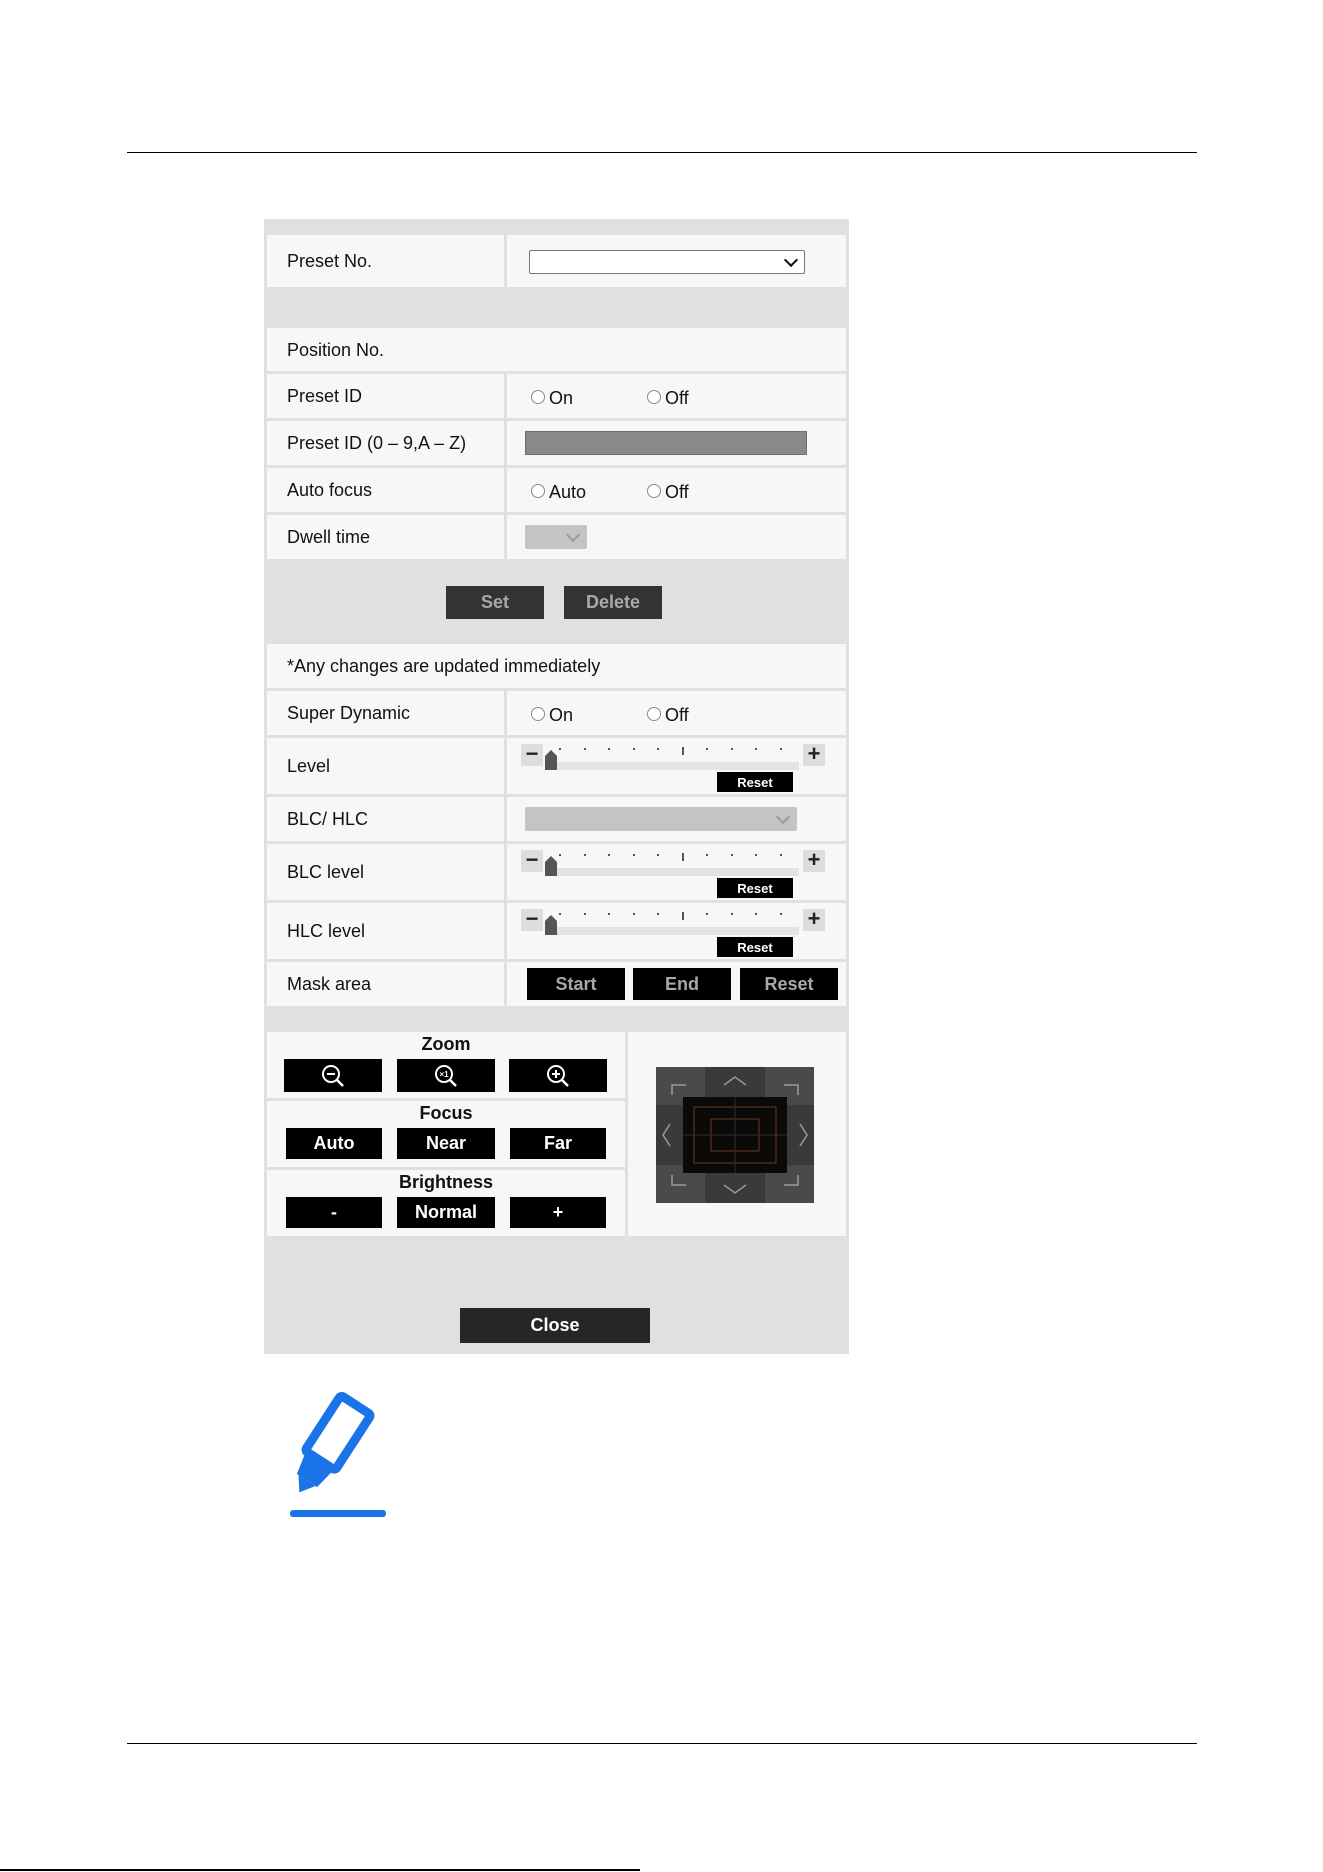 This screenshot has width=1323, height=1872. Describe the element at coordinates (385, 443) in the screenshot. I see `preset-id-text-label-cell: Preset ID (0 – 9,A – Z)` at that location.